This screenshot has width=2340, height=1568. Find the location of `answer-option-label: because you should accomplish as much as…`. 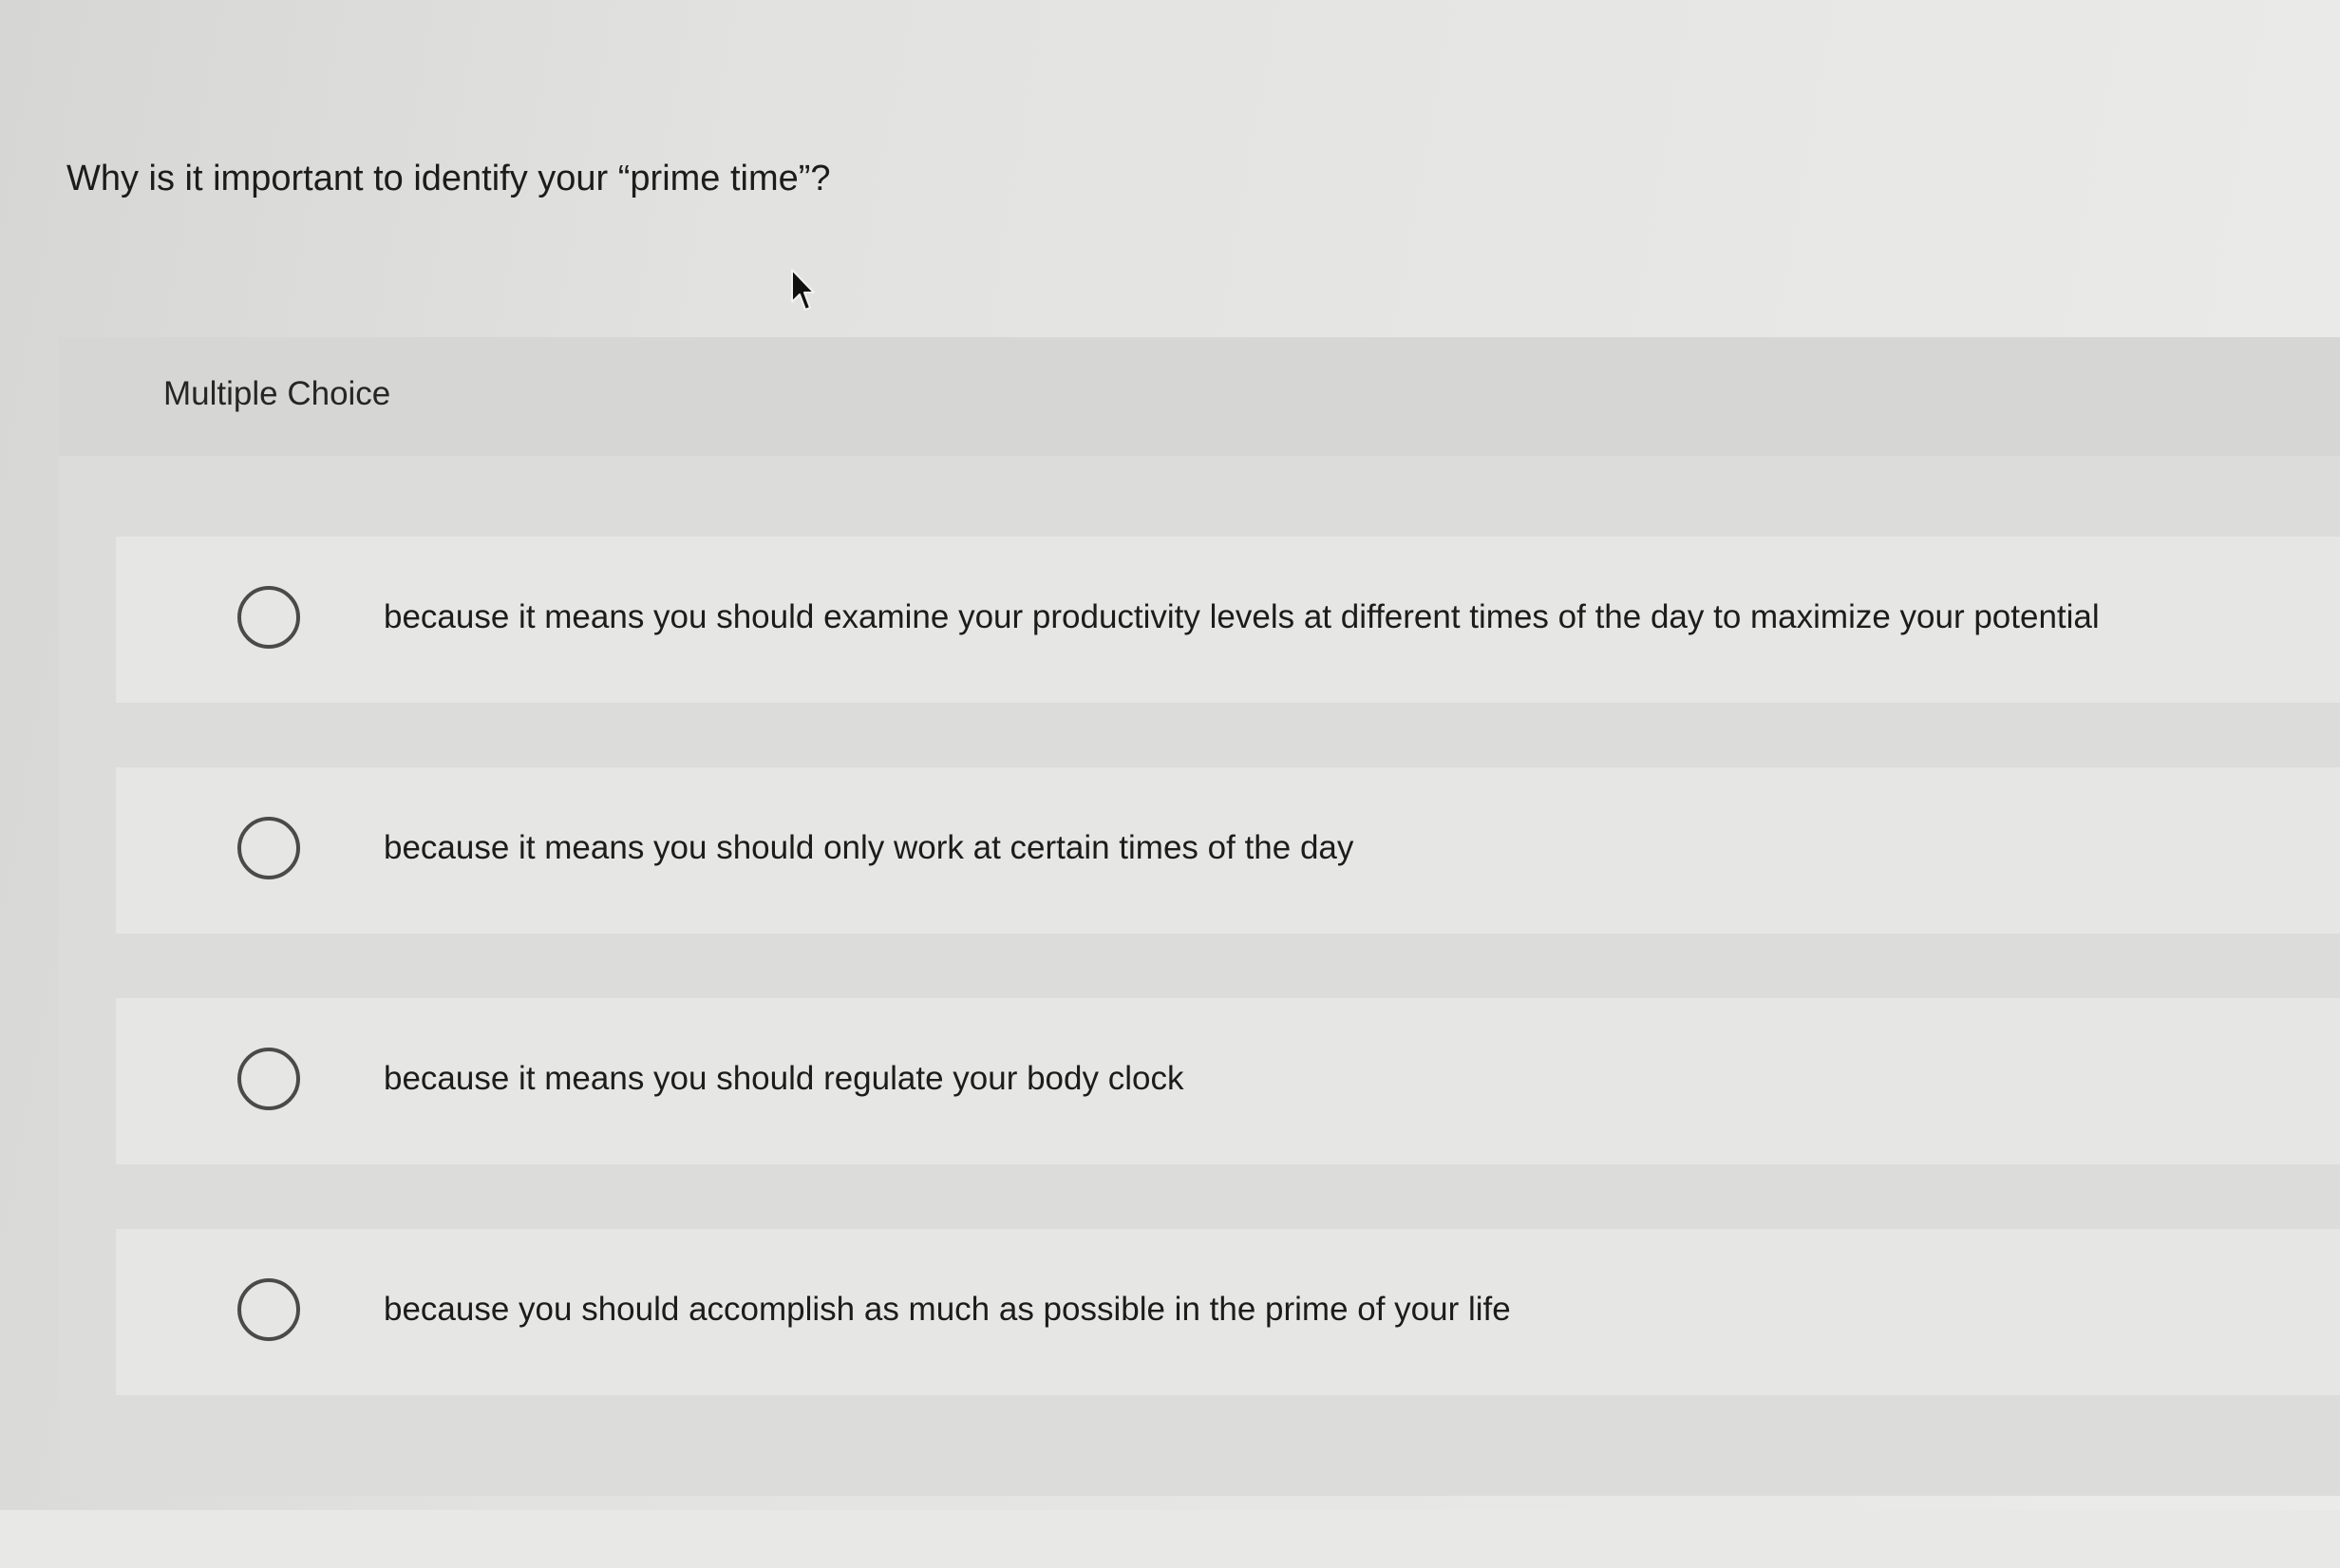

answer-option-label: because you should accomplish as much as… is located at coordinates (947, 1309).